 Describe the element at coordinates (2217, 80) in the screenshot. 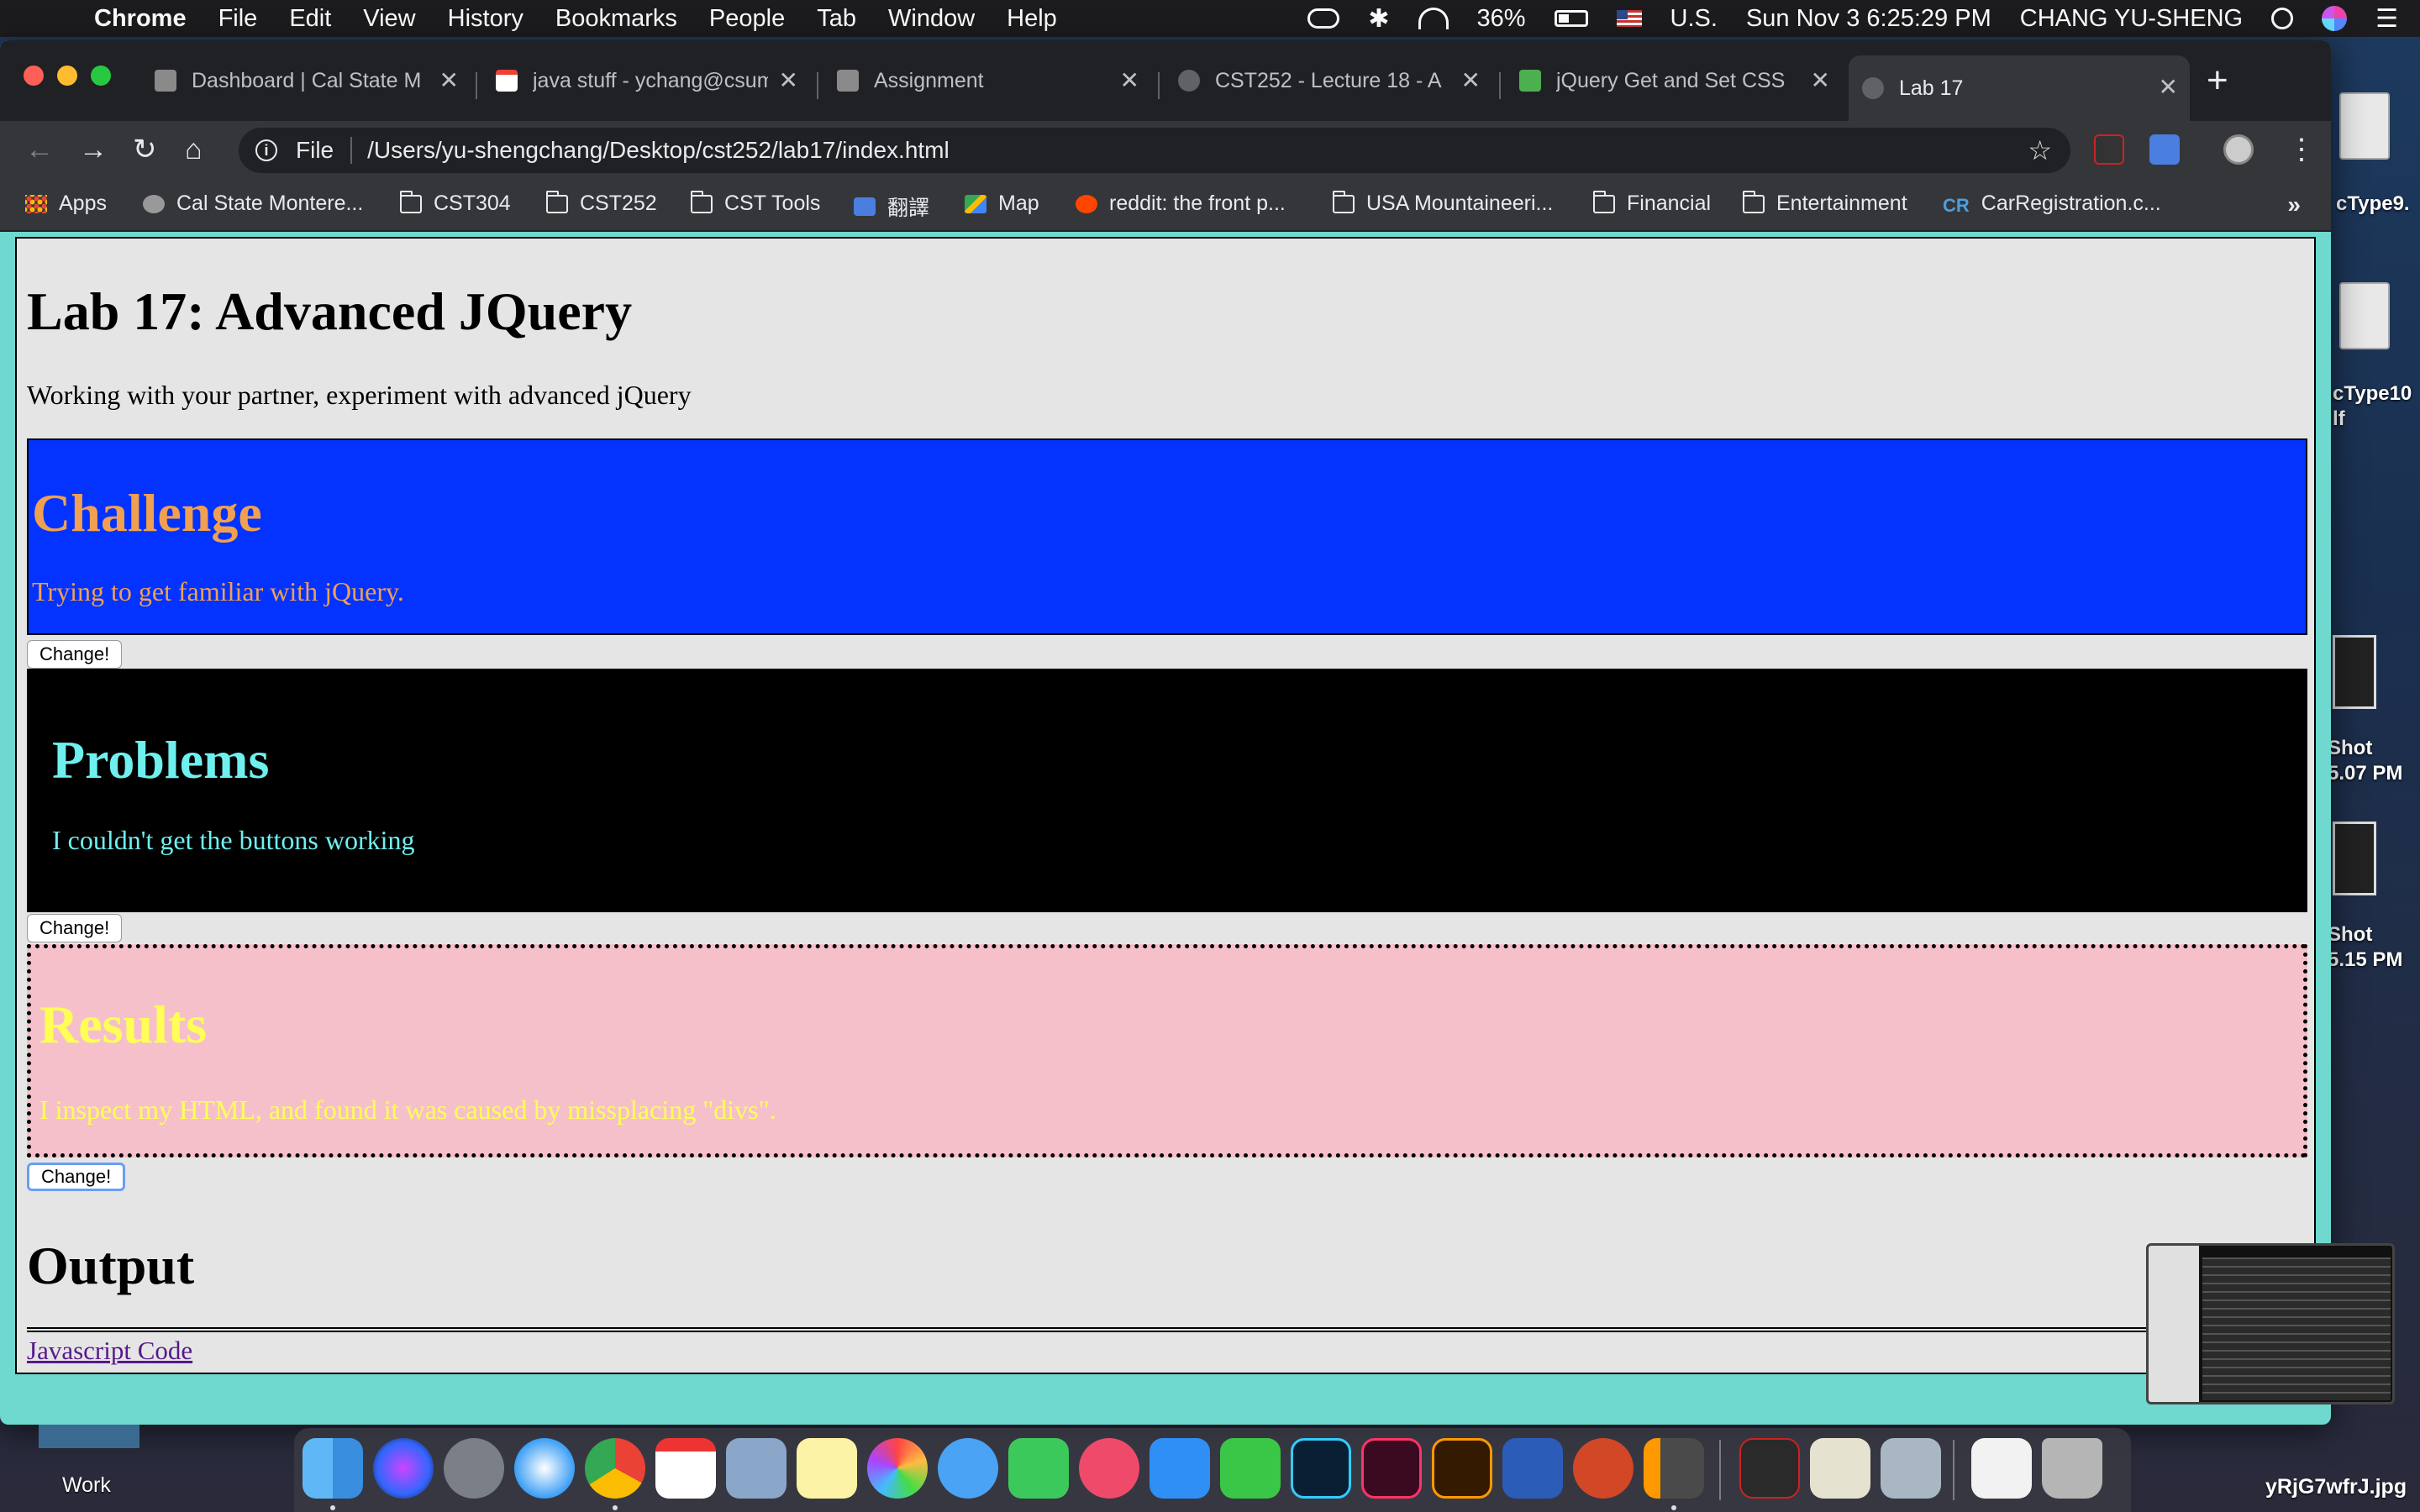

I see `new-tab-button: +` at that location.